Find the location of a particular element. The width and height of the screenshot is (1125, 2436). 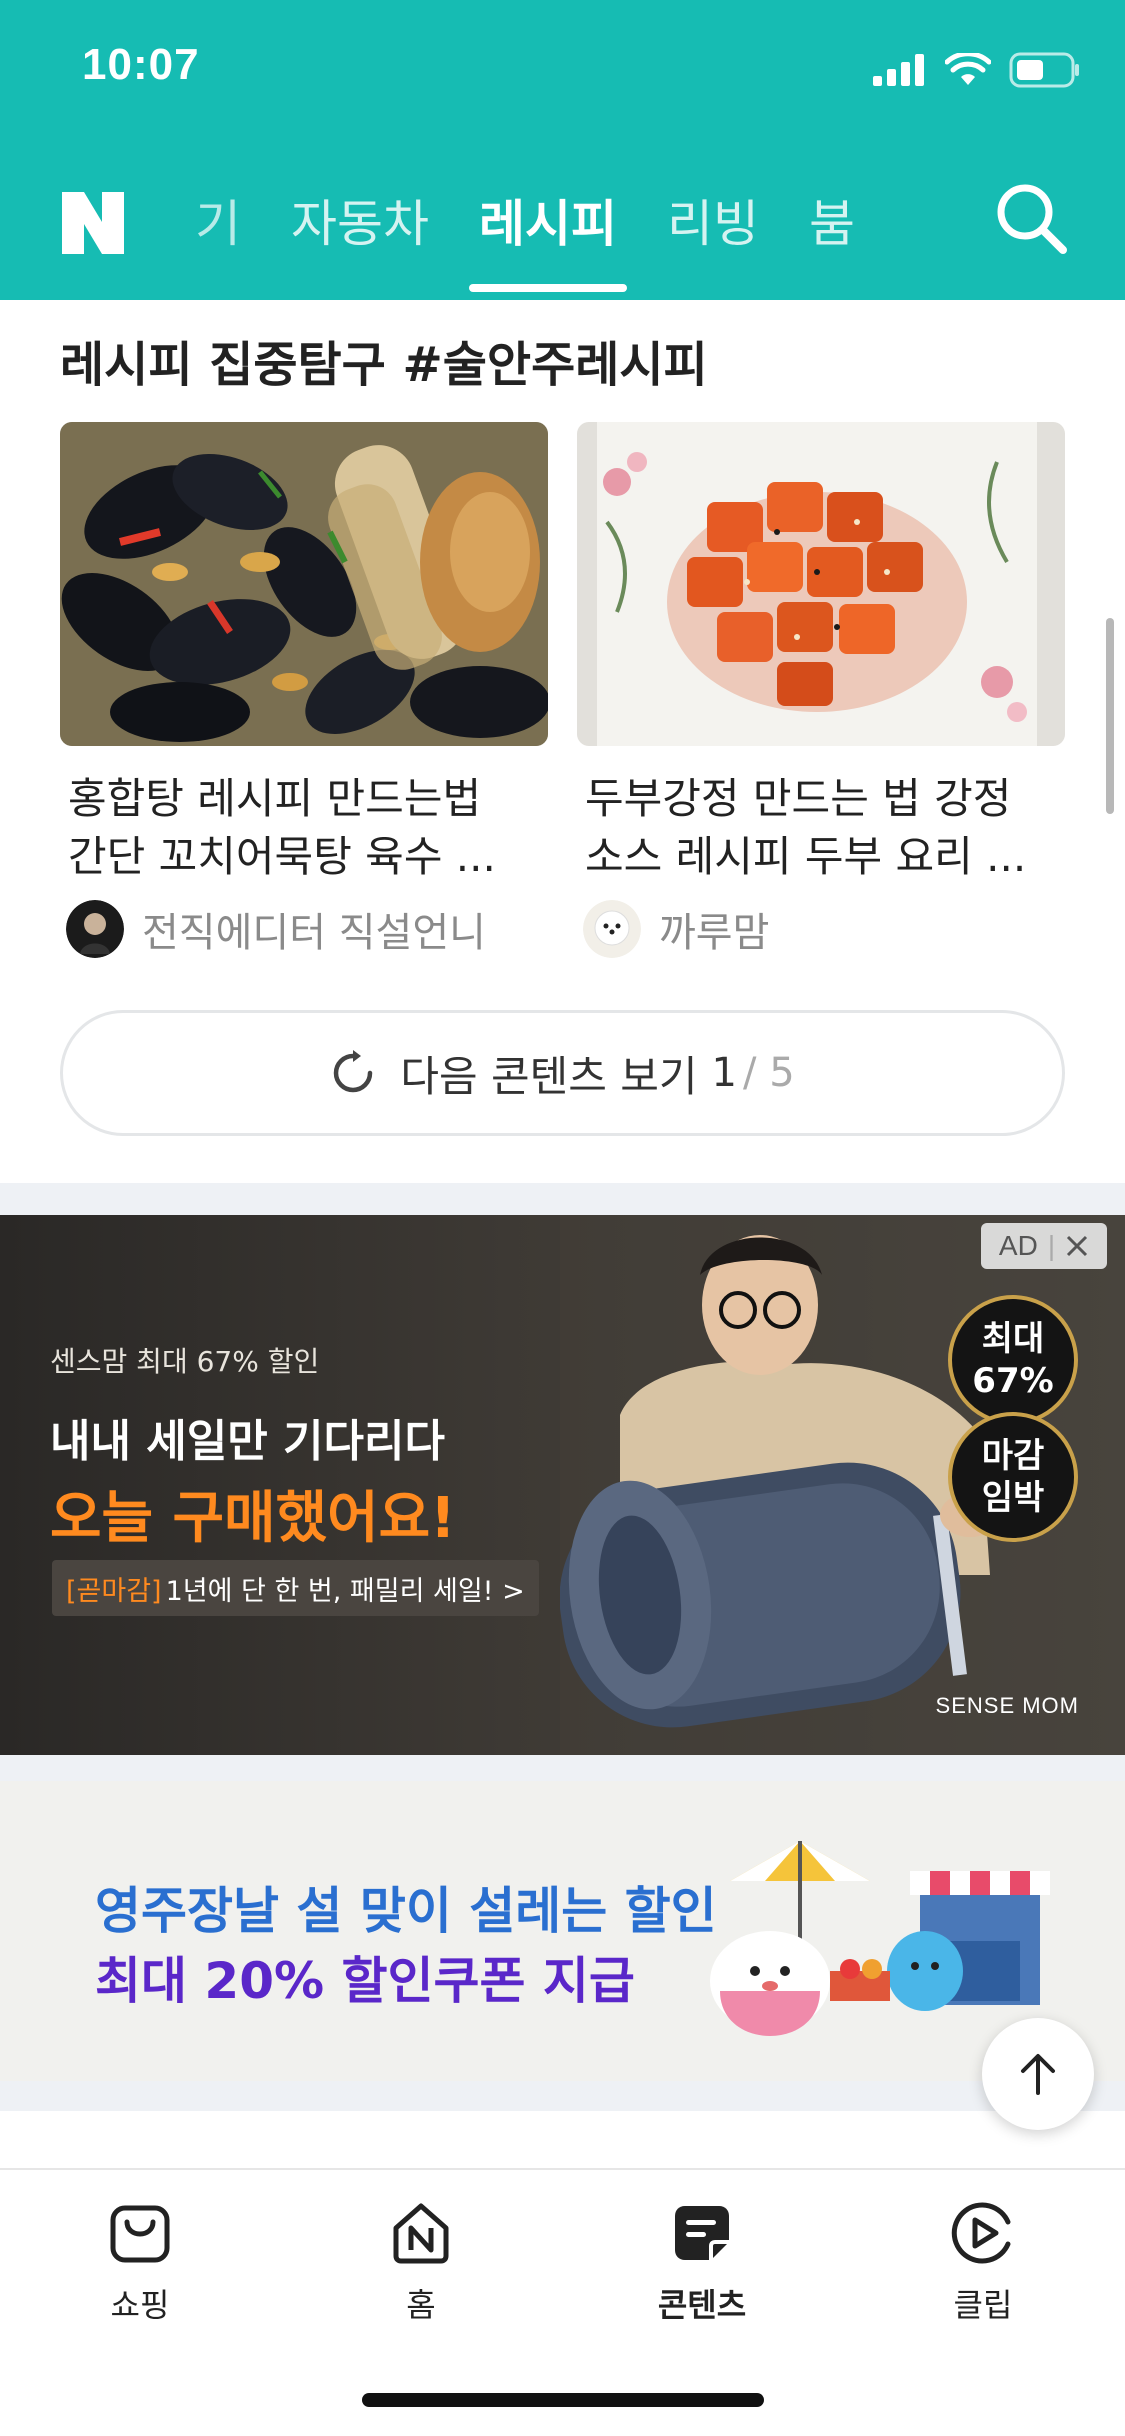

recipe-card: 홍합탕 레시피 만드는법 간단 꼬치어묵탕 육수 ... 전직에디터 직설언니 is located at coordinates (304, 690).